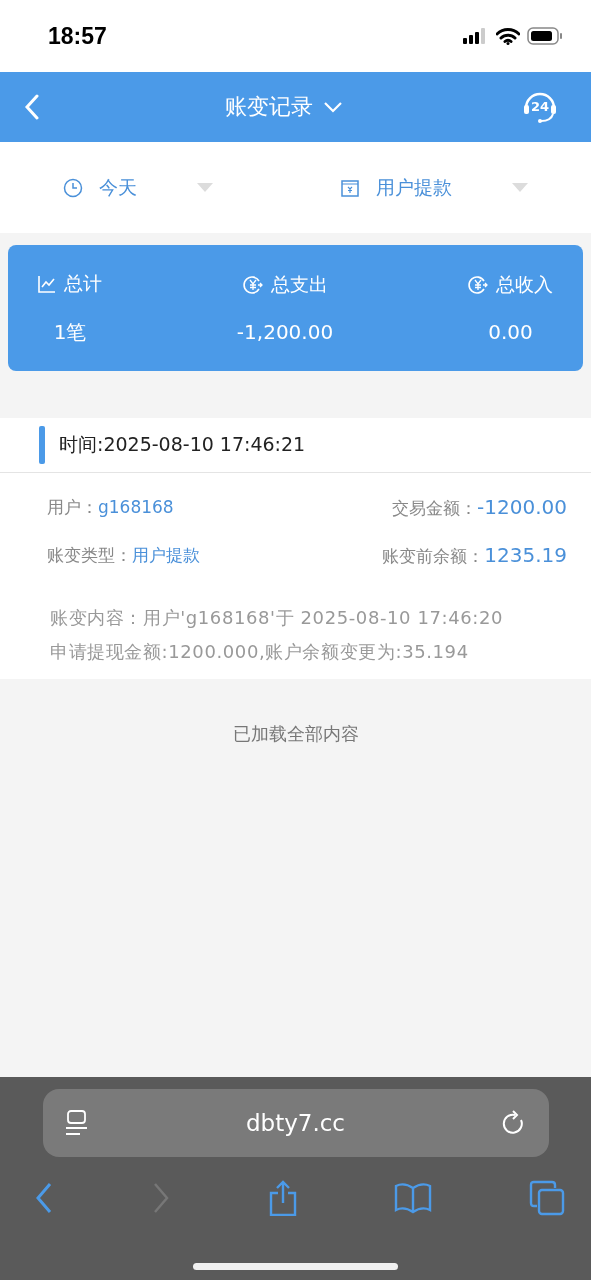  Describe the element at coordinates (540, 107) in the screenshot. I see `support-button: 24` at that location.